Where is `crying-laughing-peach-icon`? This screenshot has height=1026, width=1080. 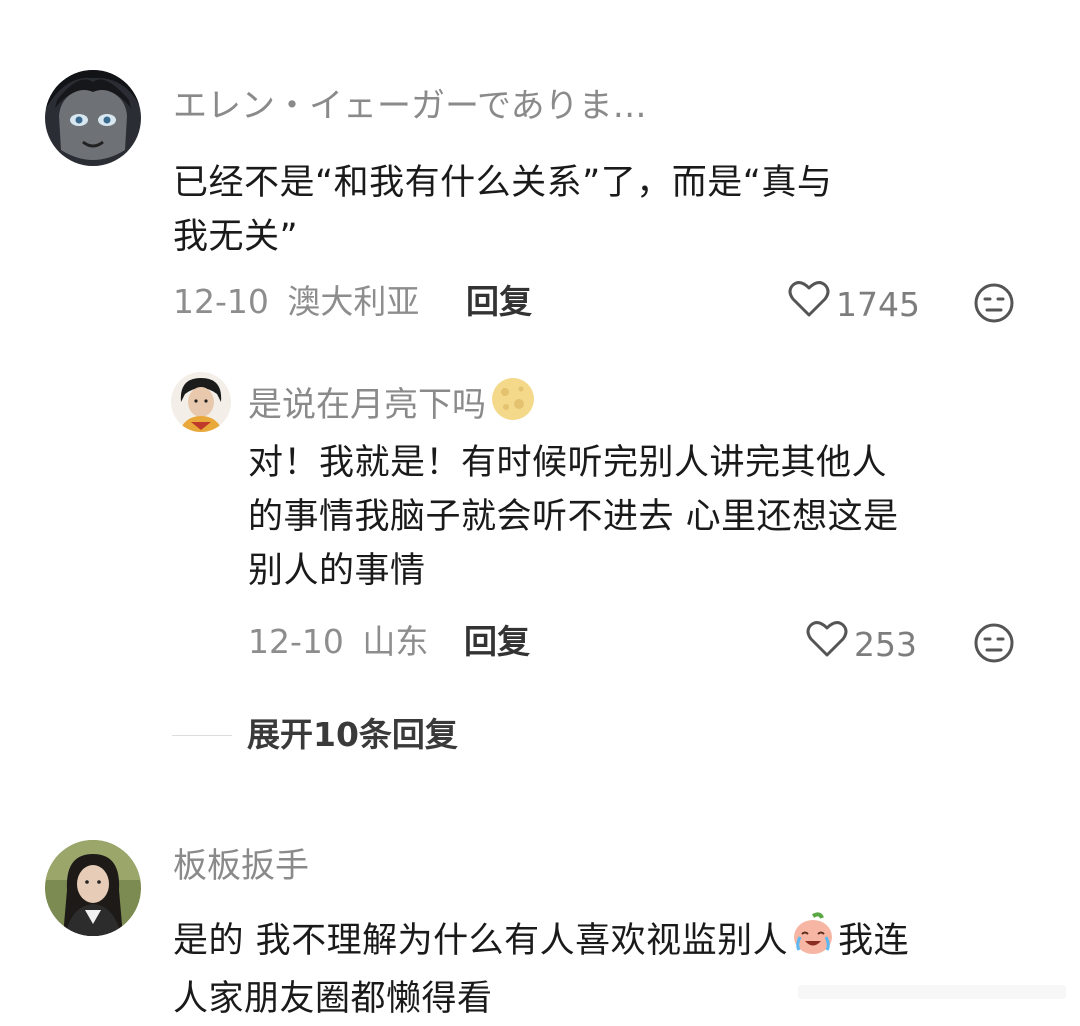 crying-laughing-peach-icon is located at coordinates (813, 941).